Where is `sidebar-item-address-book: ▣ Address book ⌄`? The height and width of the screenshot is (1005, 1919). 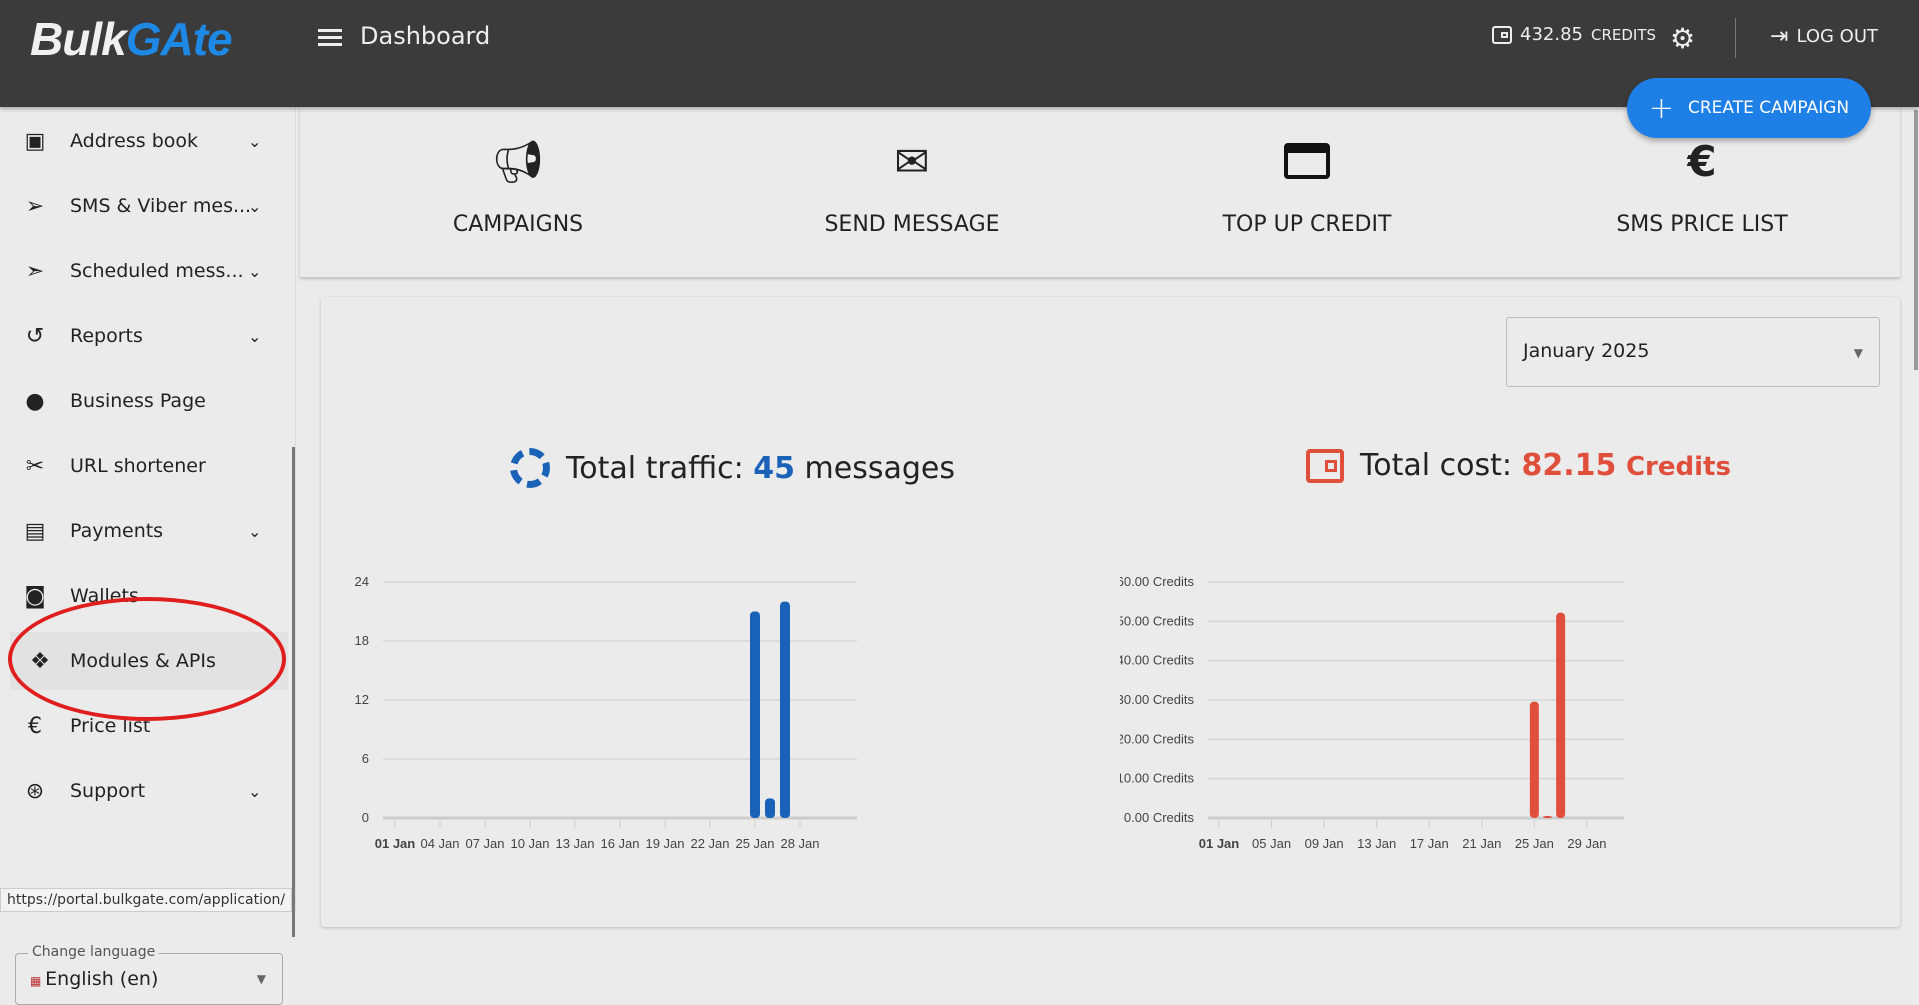
sidebar-item-address-book: ▣ Address book ⌄ is located at coordinates (145, 141).